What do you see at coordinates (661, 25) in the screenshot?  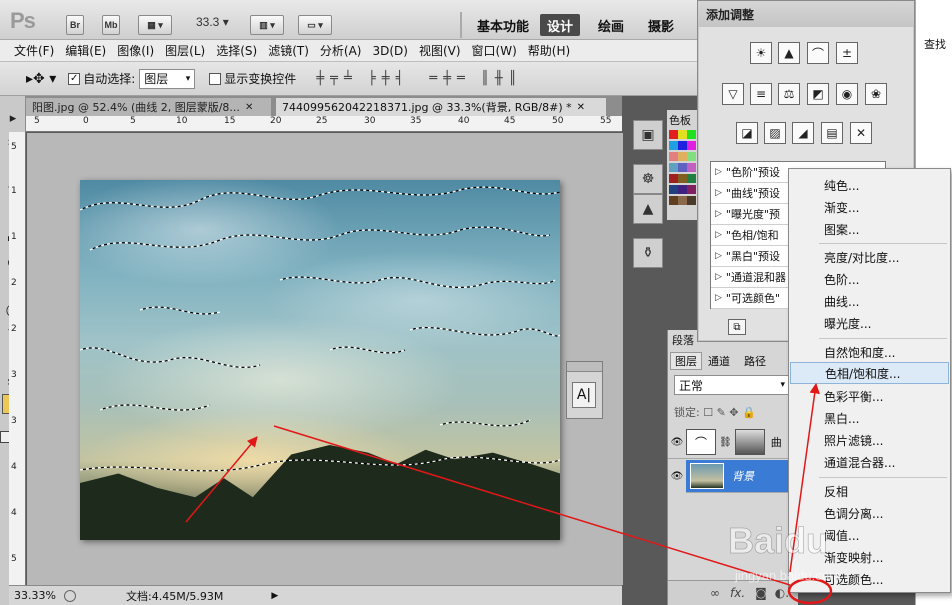 I see `workspace-photography: 摄影` at bounding box center [661, 25].